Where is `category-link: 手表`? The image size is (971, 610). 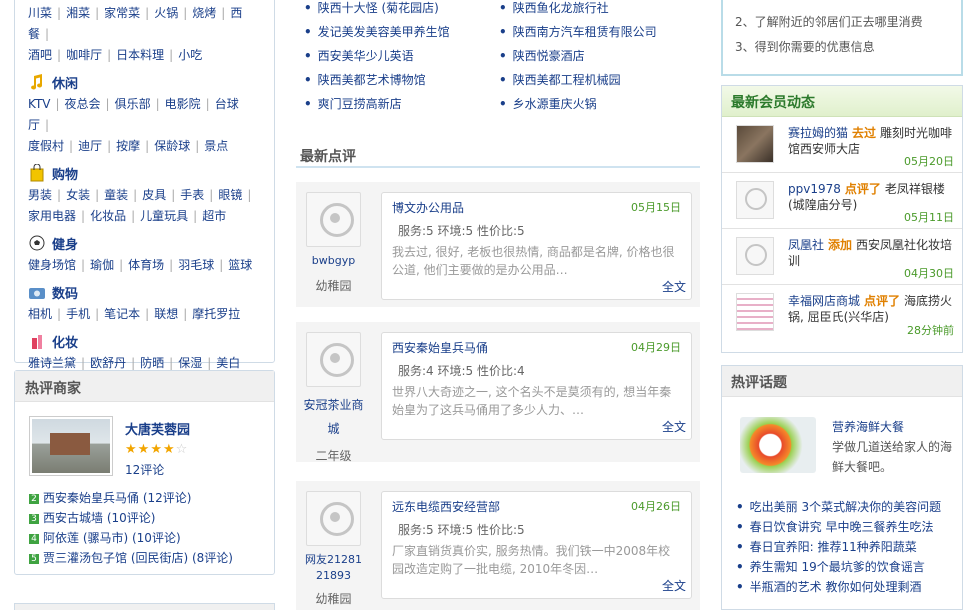
category-link: 手表 is located at coordinates (192, 195).